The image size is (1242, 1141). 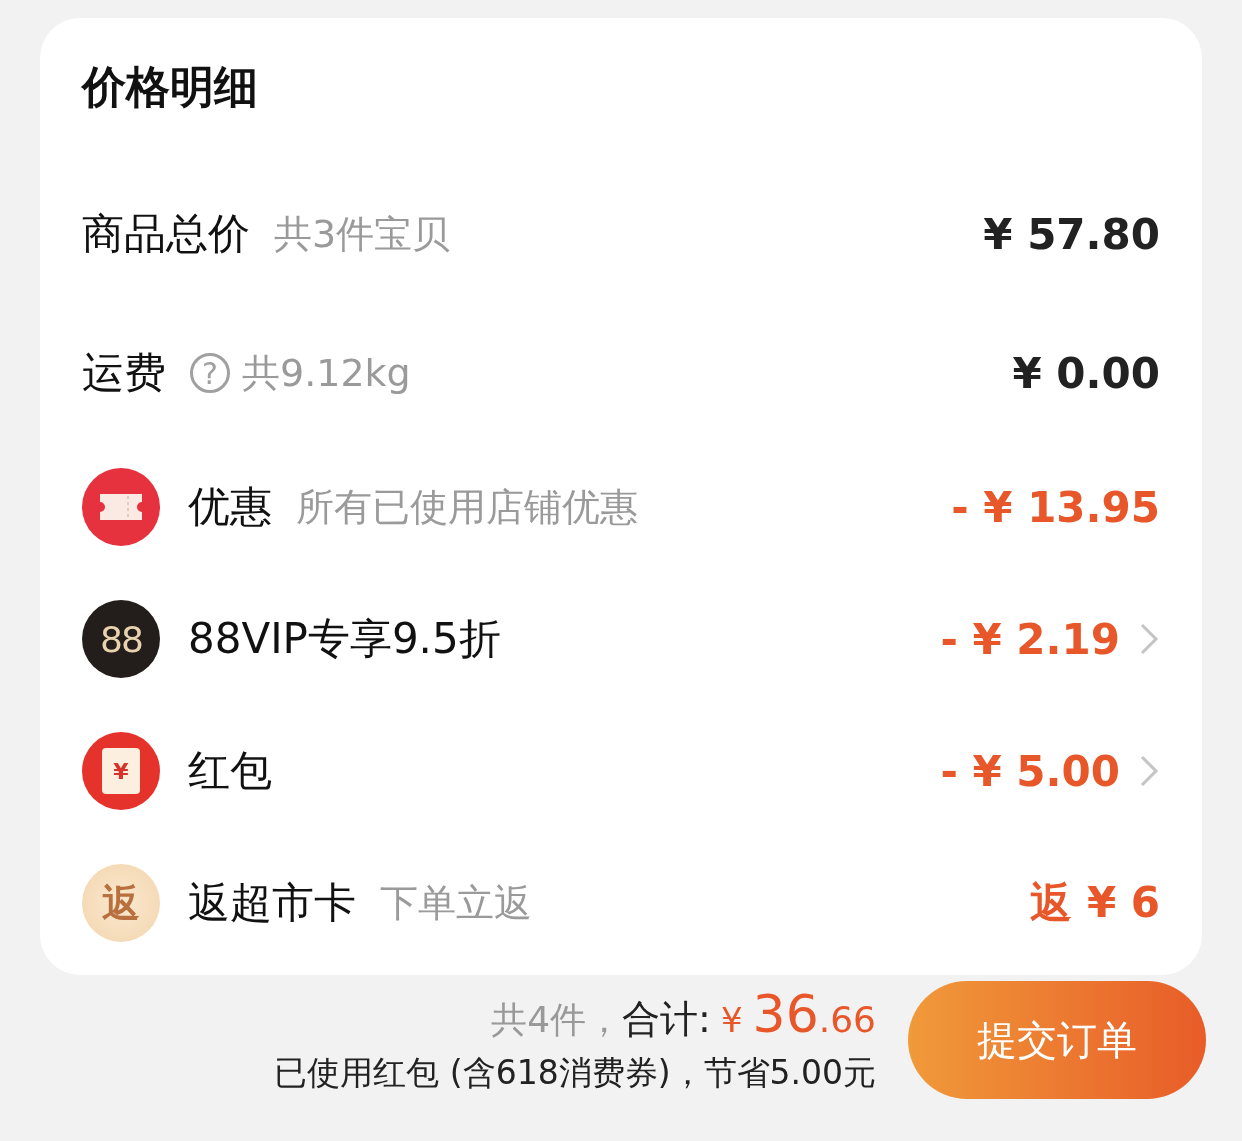 What do you see at coordinates (326, 373) in the screenshot?
I see `row-note: 共9.12kg` at bounding box center [326, 373].